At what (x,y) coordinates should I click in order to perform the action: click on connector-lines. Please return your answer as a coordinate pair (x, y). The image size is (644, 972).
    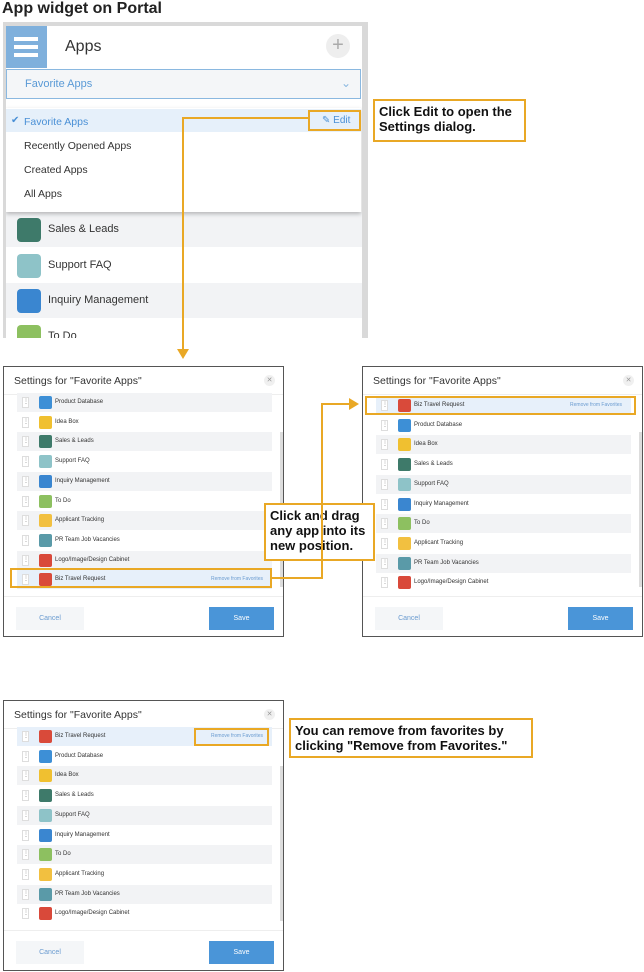
    Looking at the image, I should click on (268, 348).